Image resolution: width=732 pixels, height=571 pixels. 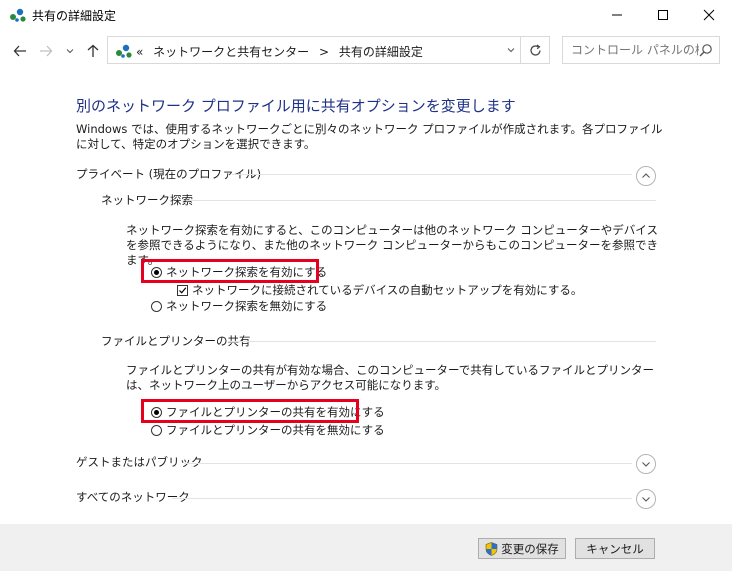 I want to click on chevron-up-icon, so click(x=646, y=175).